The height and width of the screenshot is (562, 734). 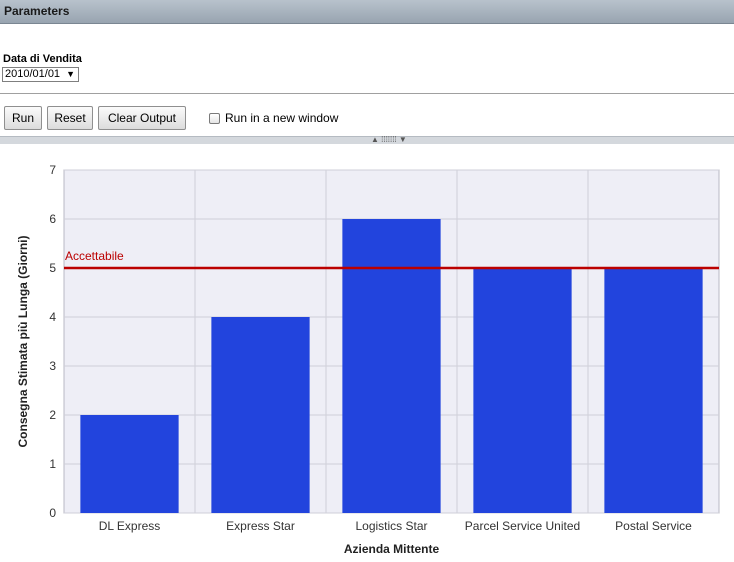 I want to click on date-param-label: Data di Vendita, so click(x=42, y=59).